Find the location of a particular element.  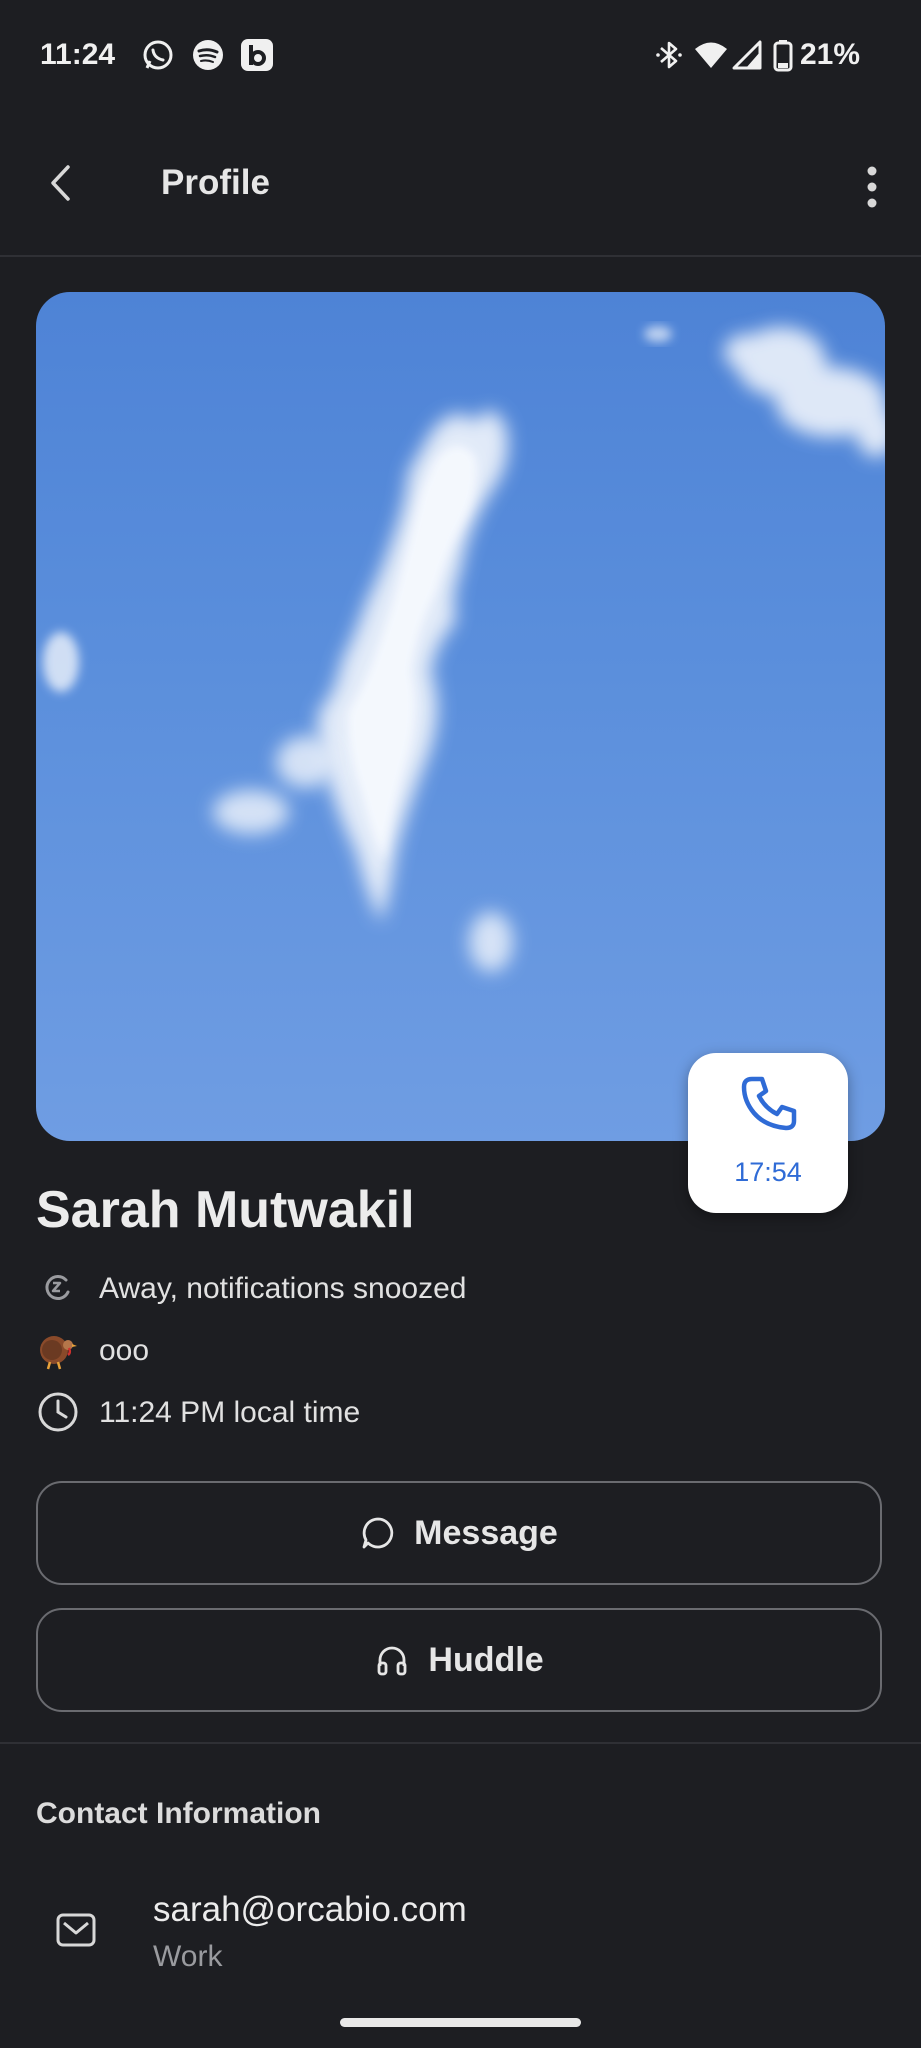

contact-section-title: Contact Information is located at coordinates (178, 1813).